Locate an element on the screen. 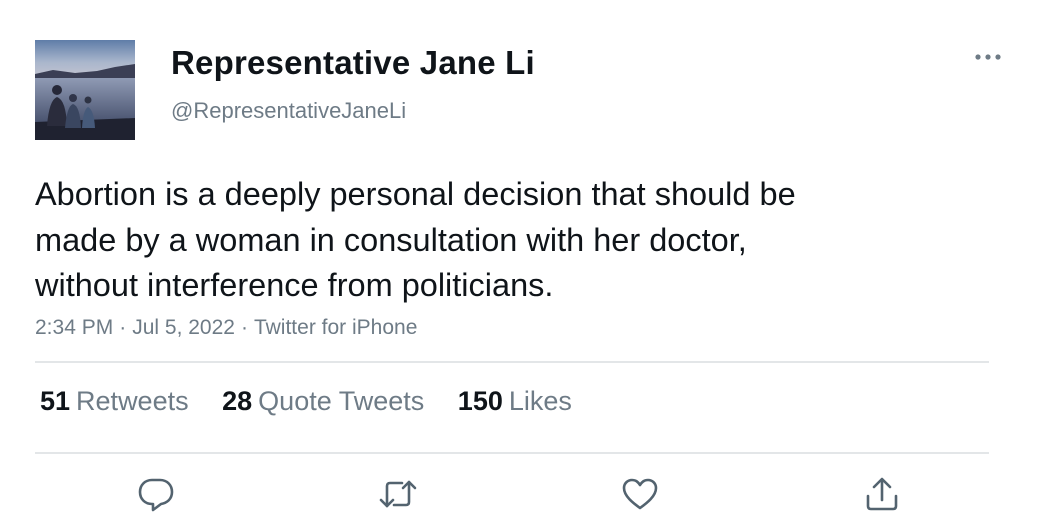  tweet-metadata: 2:34 PM · Jul 5, 2022 · Twitter for iPhone is located at coordinates (226, 328).